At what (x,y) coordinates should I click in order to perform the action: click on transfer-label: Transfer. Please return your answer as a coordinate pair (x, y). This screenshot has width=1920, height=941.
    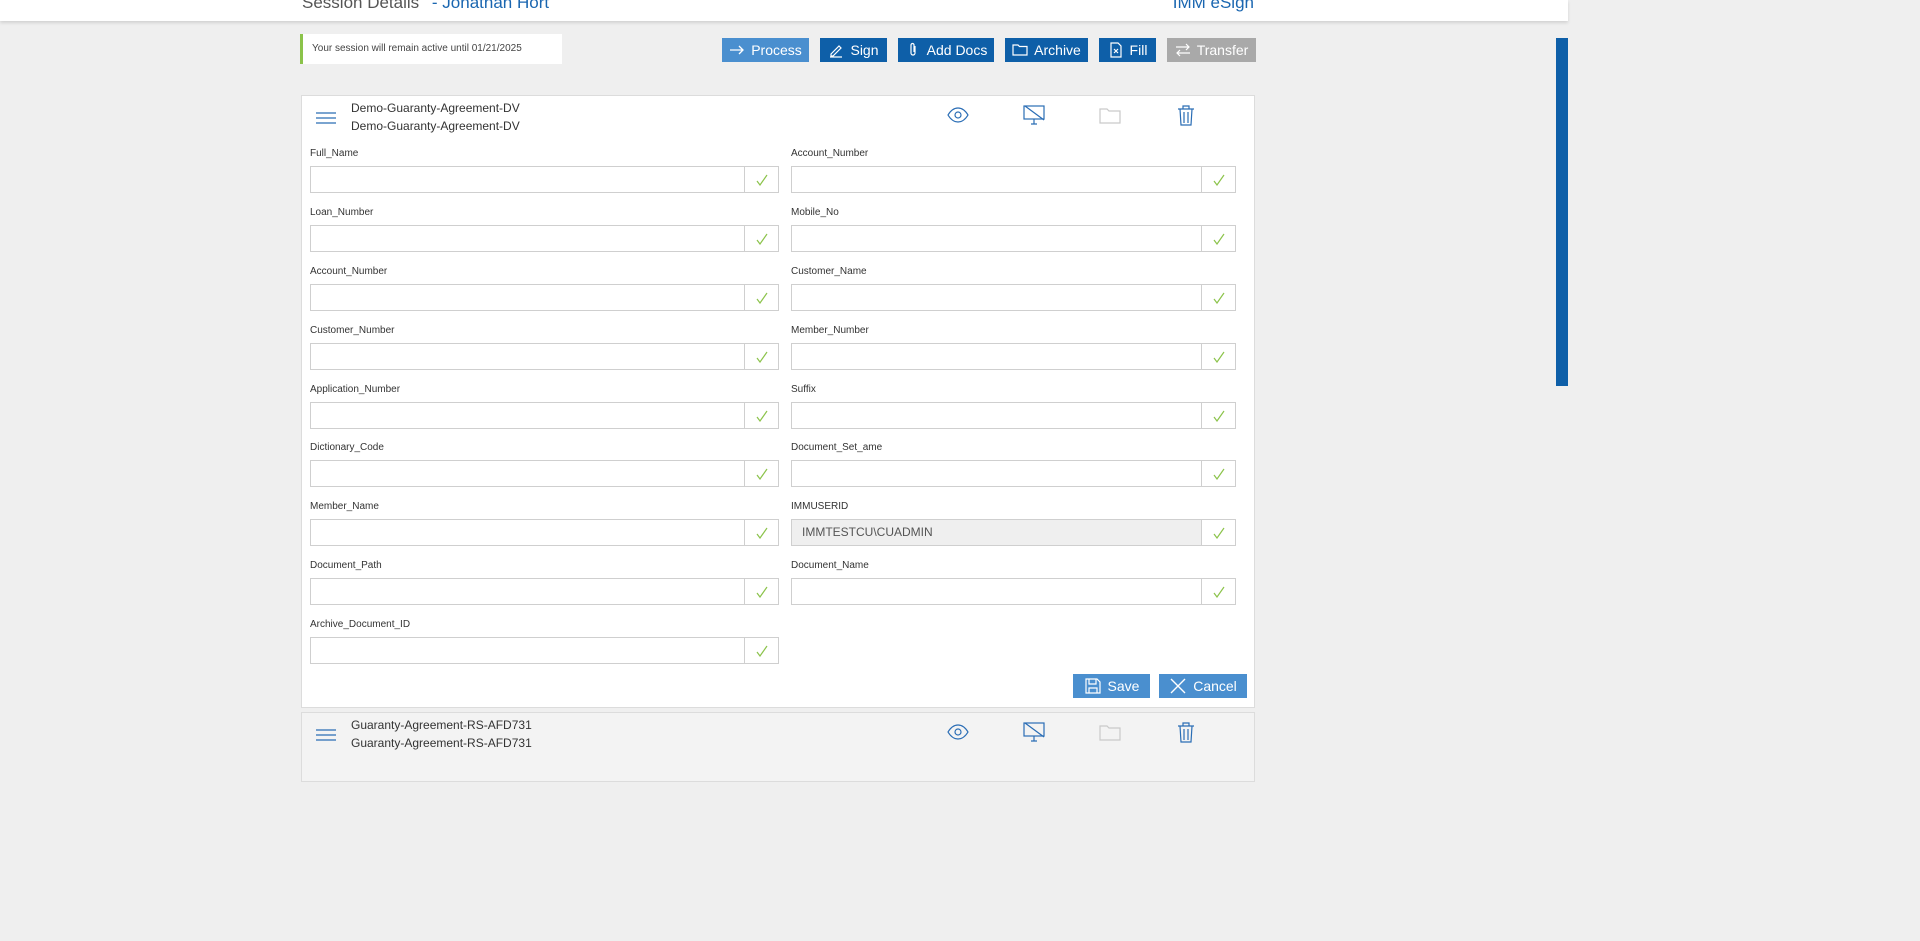
    Looking at the image, I should click on (1222, 50).